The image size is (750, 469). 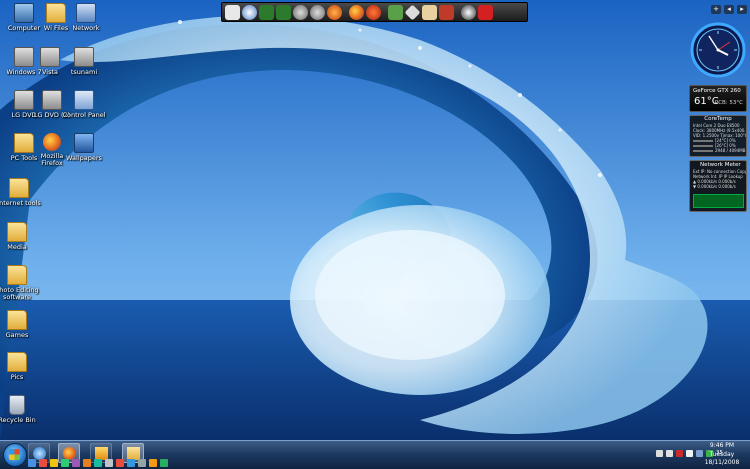 I want to click on desktop-icon-games: Games, so click(x=19, y=324).